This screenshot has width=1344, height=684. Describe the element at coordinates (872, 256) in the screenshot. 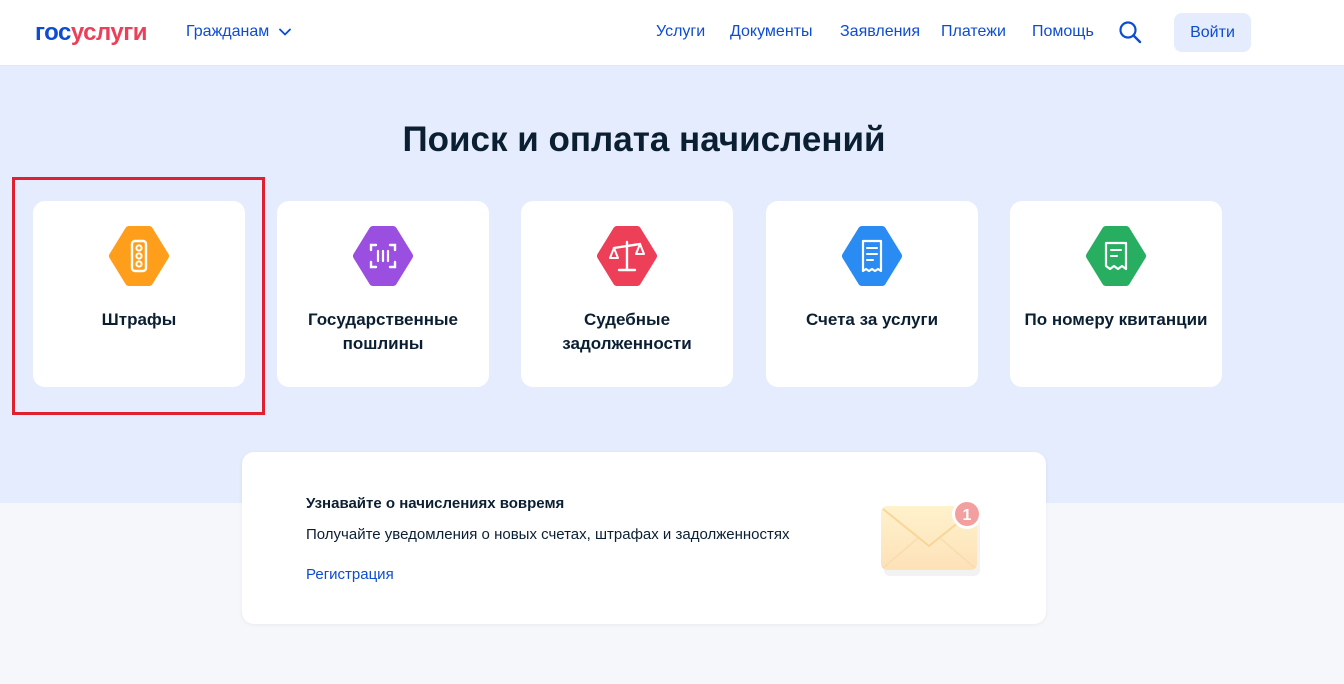

I see `bill-icon` at that location.